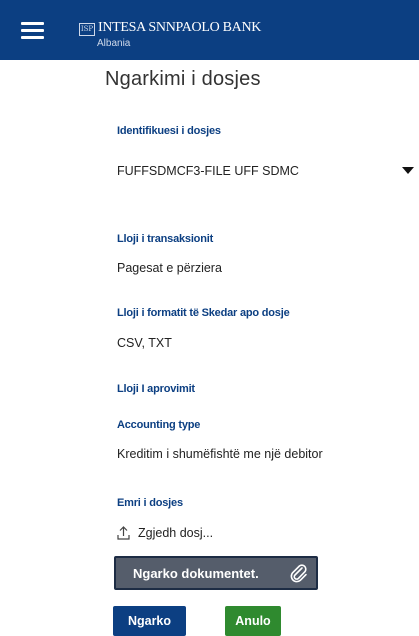  Describe the element at coordinates (123, 533) in the screenshot. I see `upload-icon` at that location.